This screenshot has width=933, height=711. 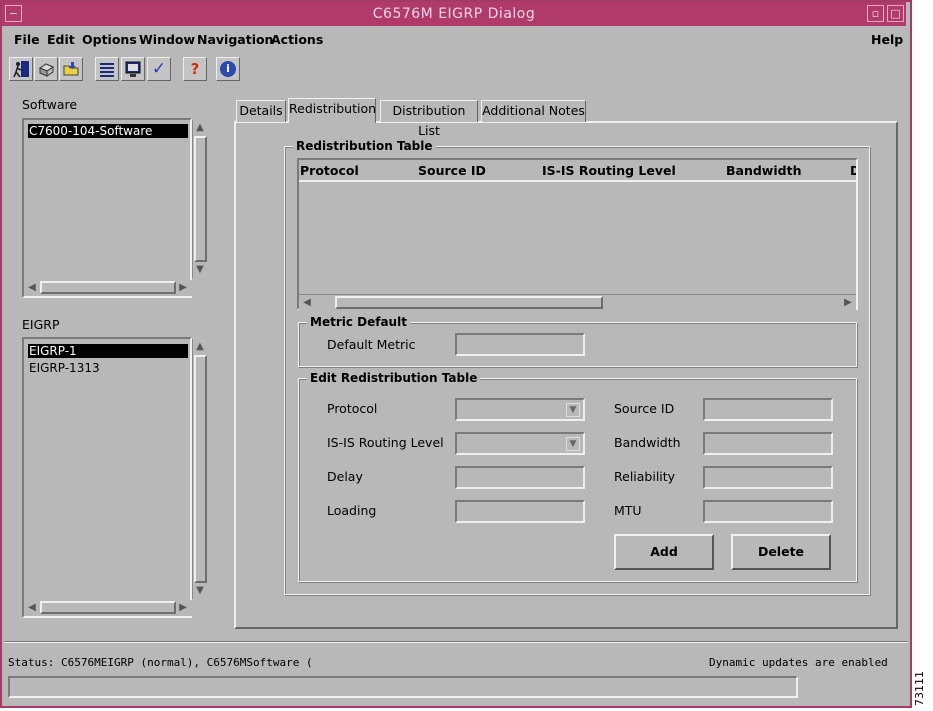 I want to click on checkmark-icon: ✓, so click(x=159, y=69).